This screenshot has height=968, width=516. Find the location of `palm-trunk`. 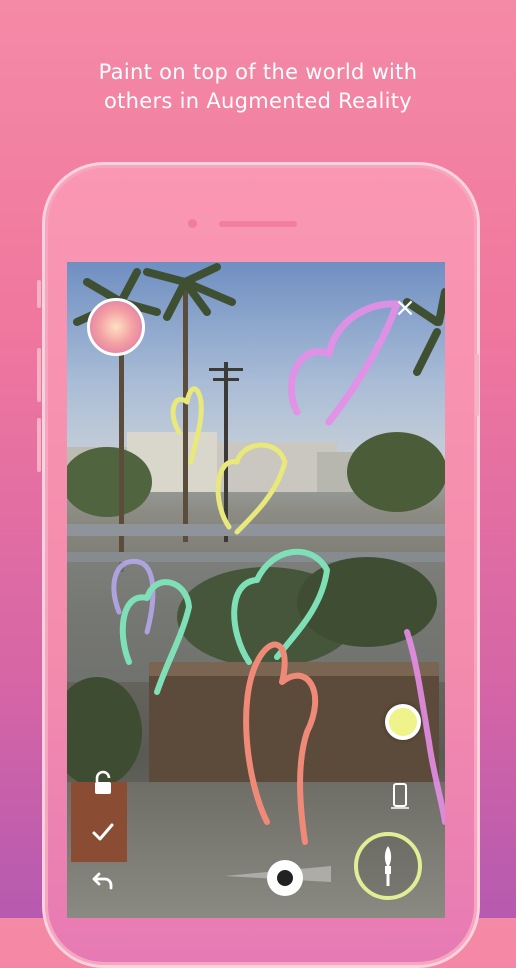

palm-trunk is located at coordinates (185, 412).